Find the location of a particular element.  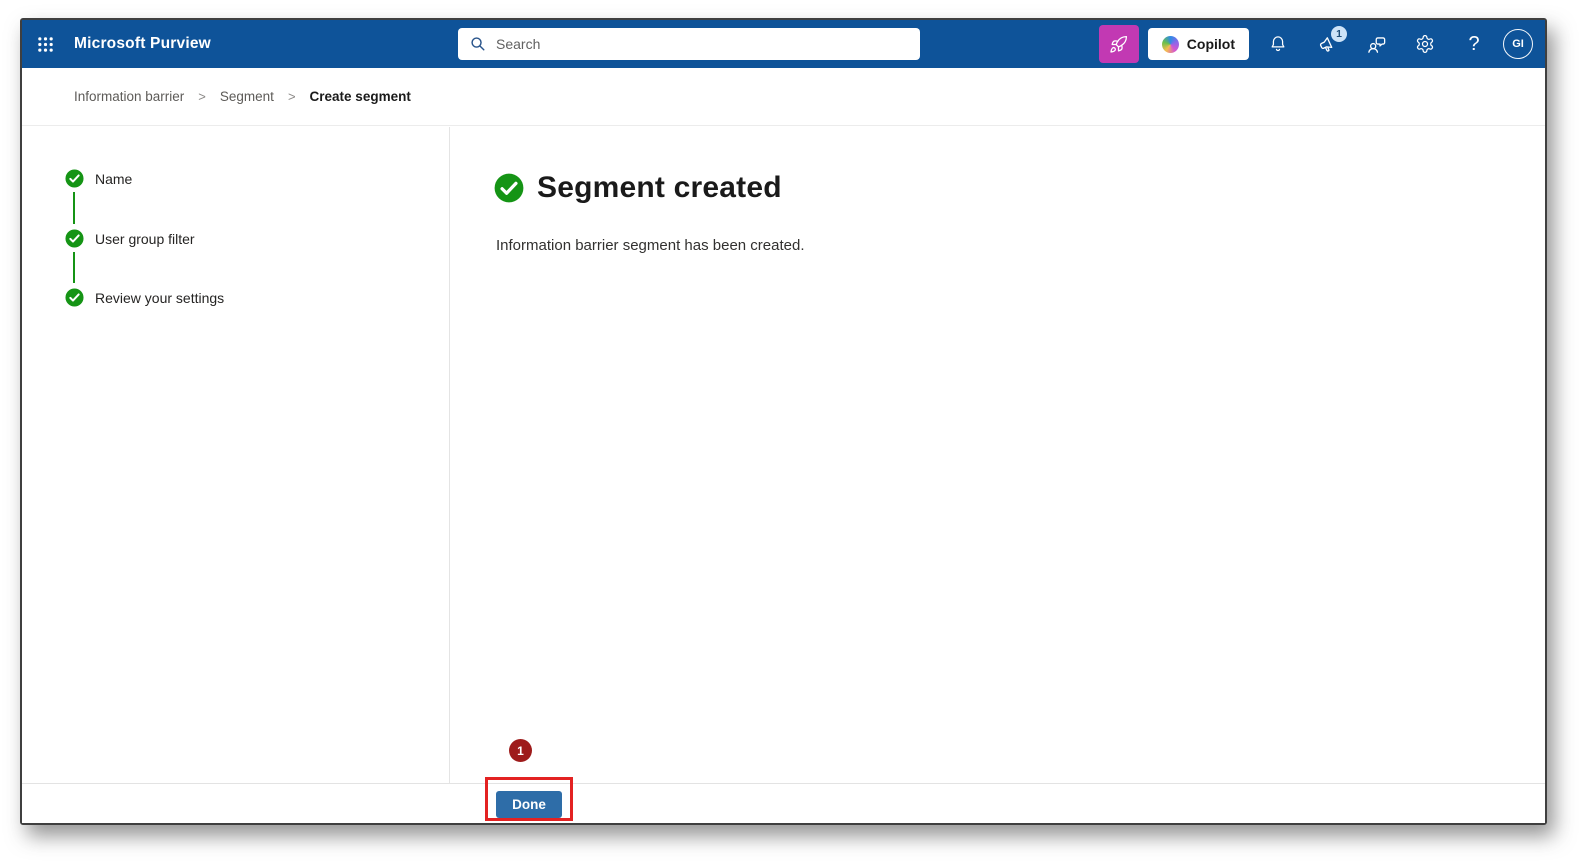

feedback-button is located at coordinates (1376, 44).